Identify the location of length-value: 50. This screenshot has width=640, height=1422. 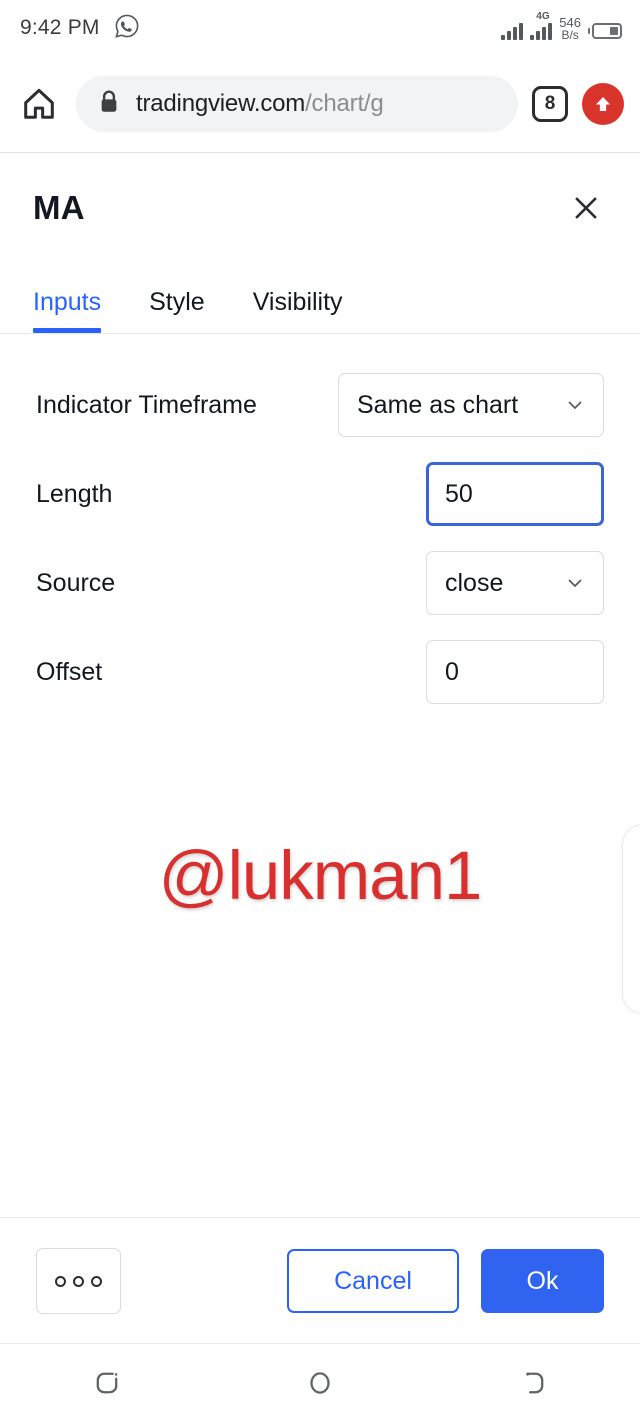
(459, 493).